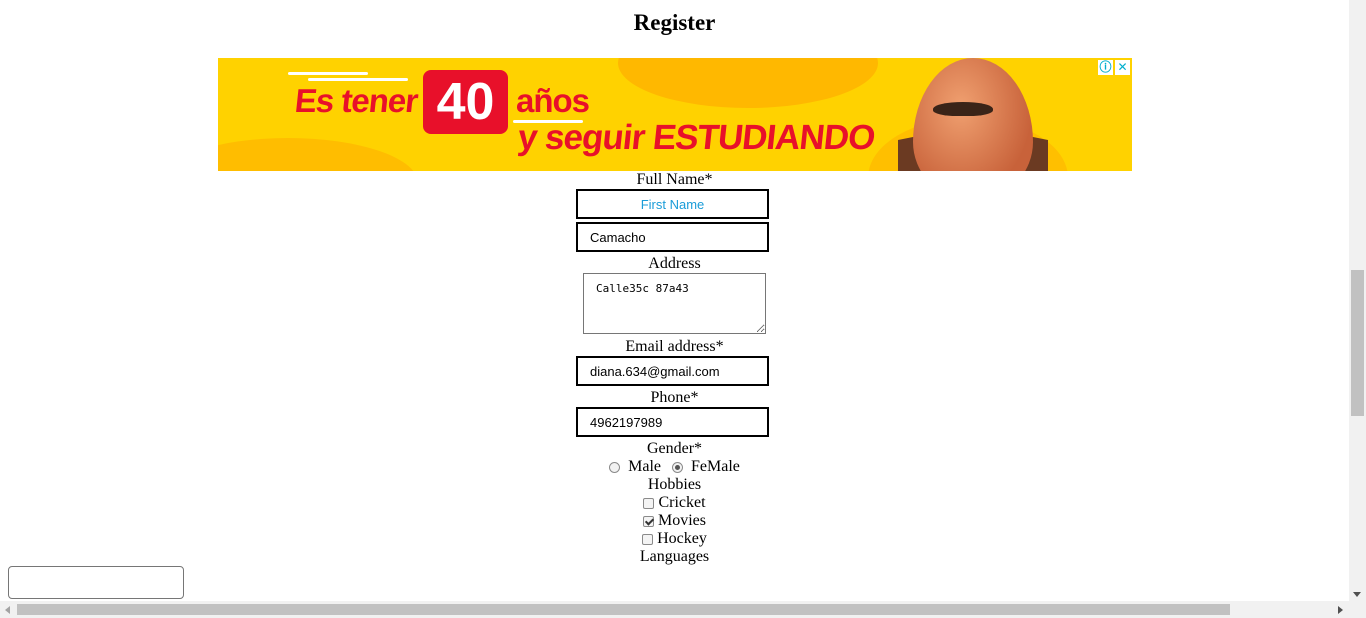  Describe the element at coordinates (96, 582) in the screenshot. I see `floating-input-box` at that location.